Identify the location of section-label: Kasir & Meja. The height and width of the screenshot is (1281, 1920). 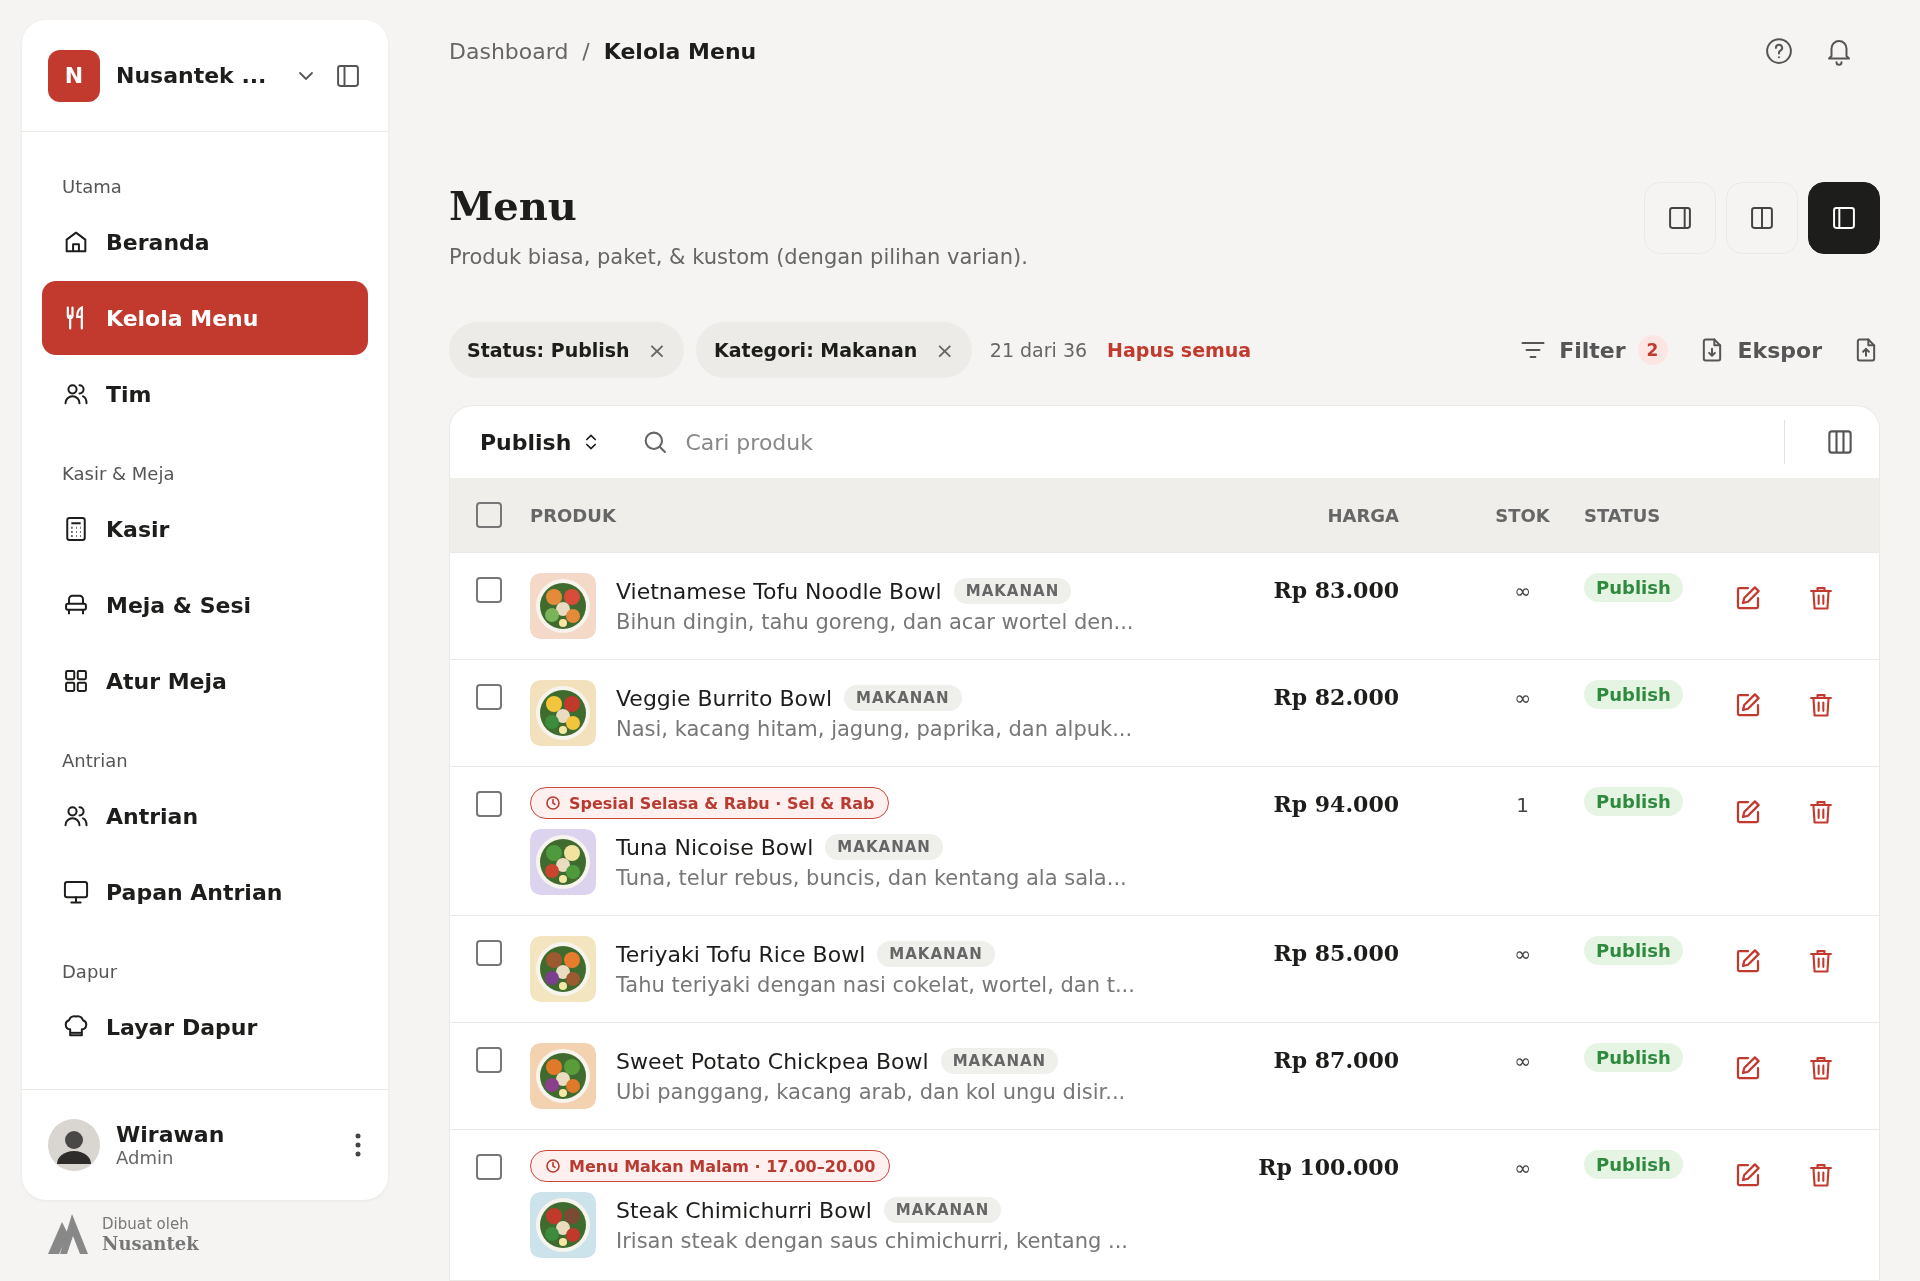
(118, 474).